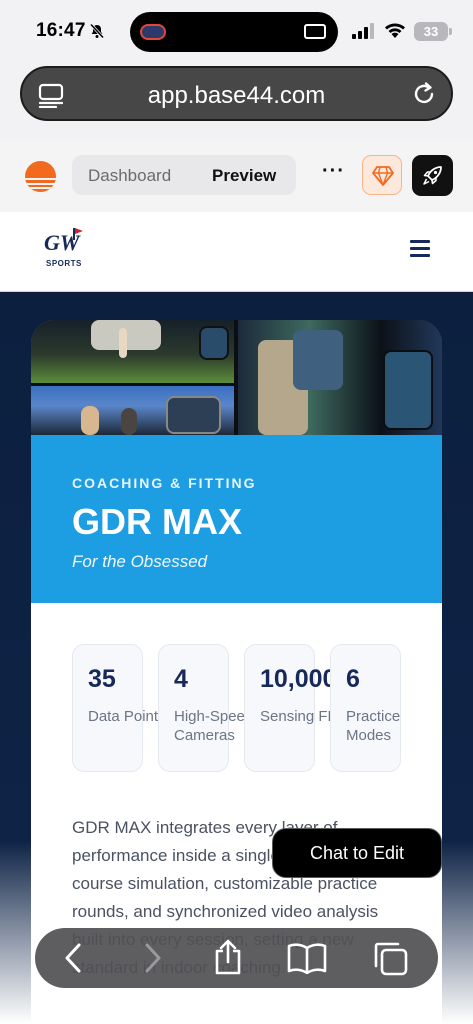  Describe the element at coordinates (236, 252) in the screenshot. I see `site-header: GW SPORTS` at that location.